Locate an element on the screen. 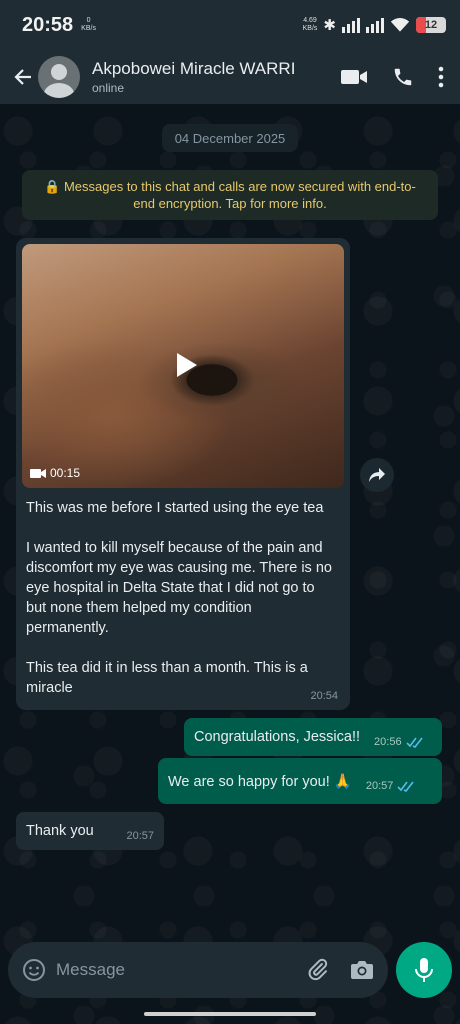 This screenshot has height=1024, width=460. contact-info: Akpobowei Miracle WARRI online is located at coordinates (193, 77).